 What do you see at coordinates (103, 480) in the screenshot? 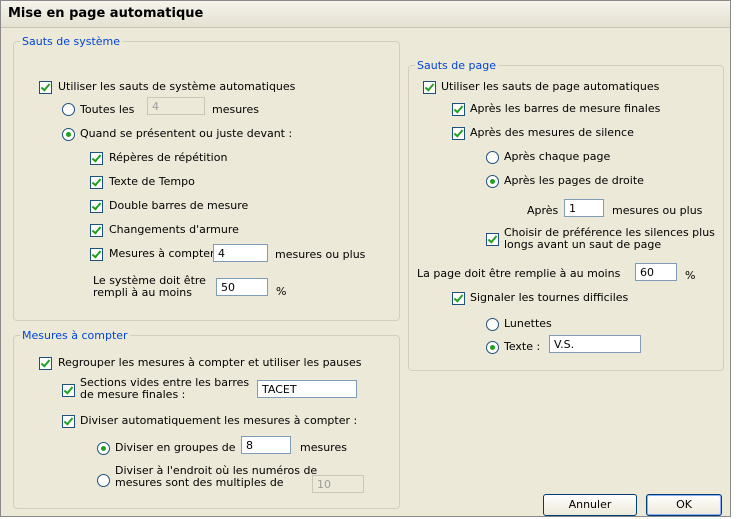
I see `split-multiples-radio` at bounding box center [103, 480].